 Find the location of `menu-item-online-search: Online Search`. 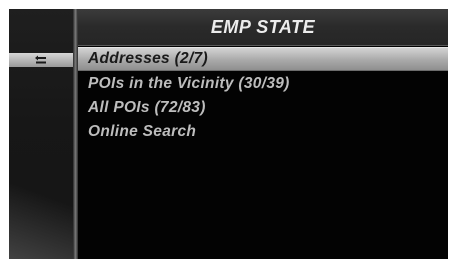

menu-item-online-search: Online Search is located at coordinates (263, 132).